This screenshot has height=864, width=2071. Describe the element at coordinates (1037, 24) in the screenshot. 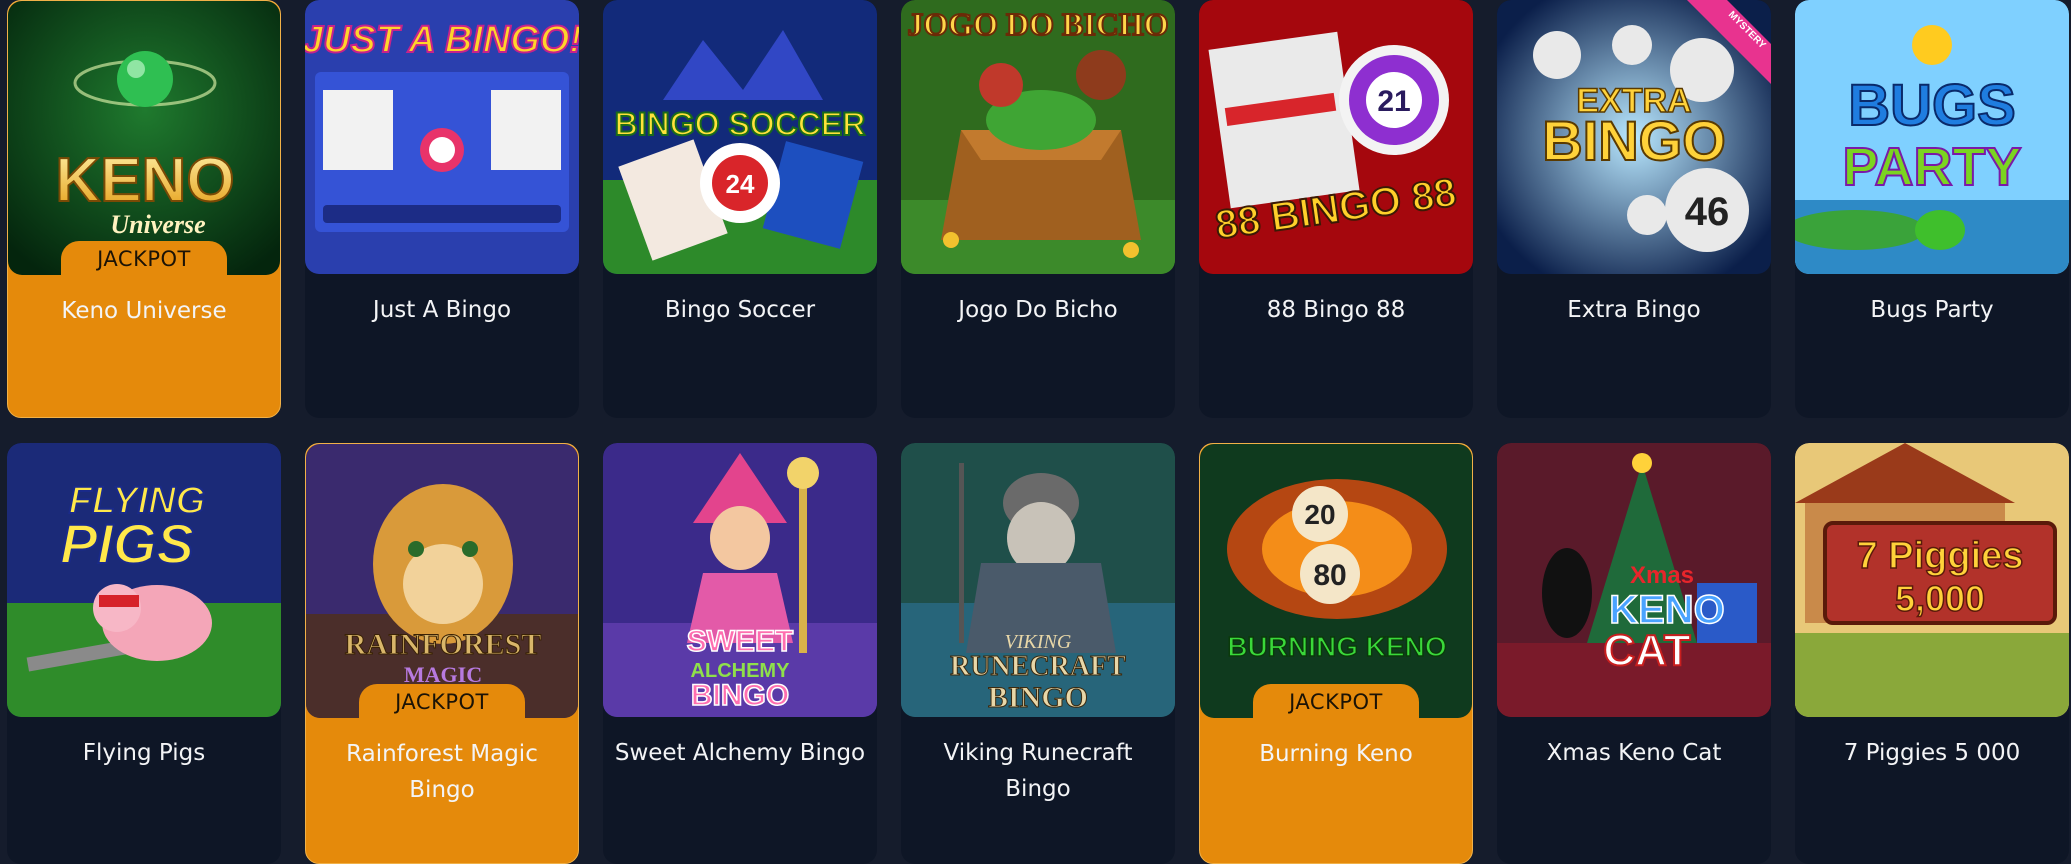

I see `svg-text: JOGO DO BICHO` at that location.